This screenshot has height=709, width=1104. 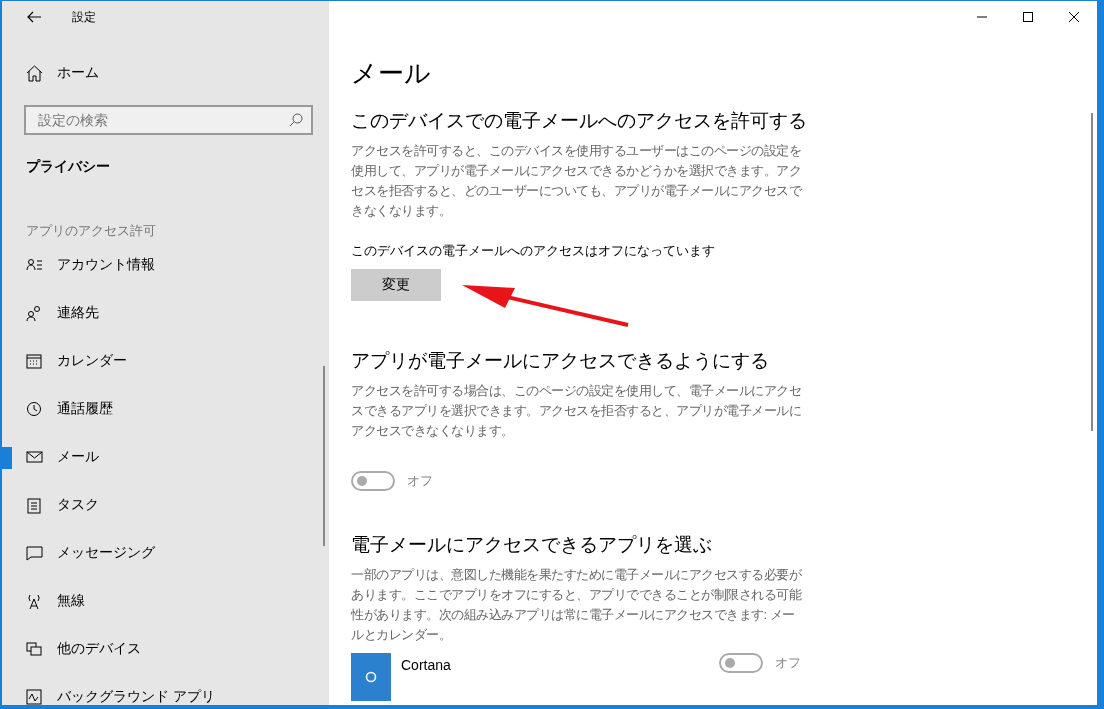 What do you see at coordinates (165, 457) in the screenshot?
I see `sidebar-item: メール` at bounding box center [165, 457].